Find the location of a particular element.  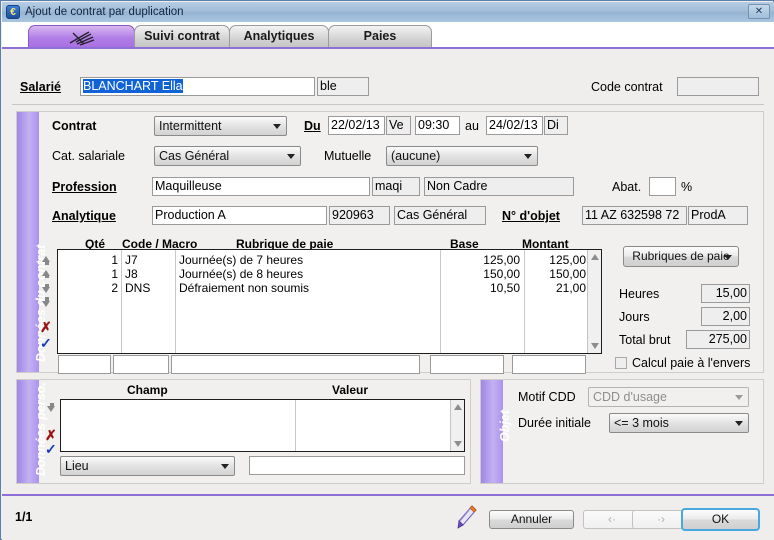

abat-input is located at coordinates (662, 186).